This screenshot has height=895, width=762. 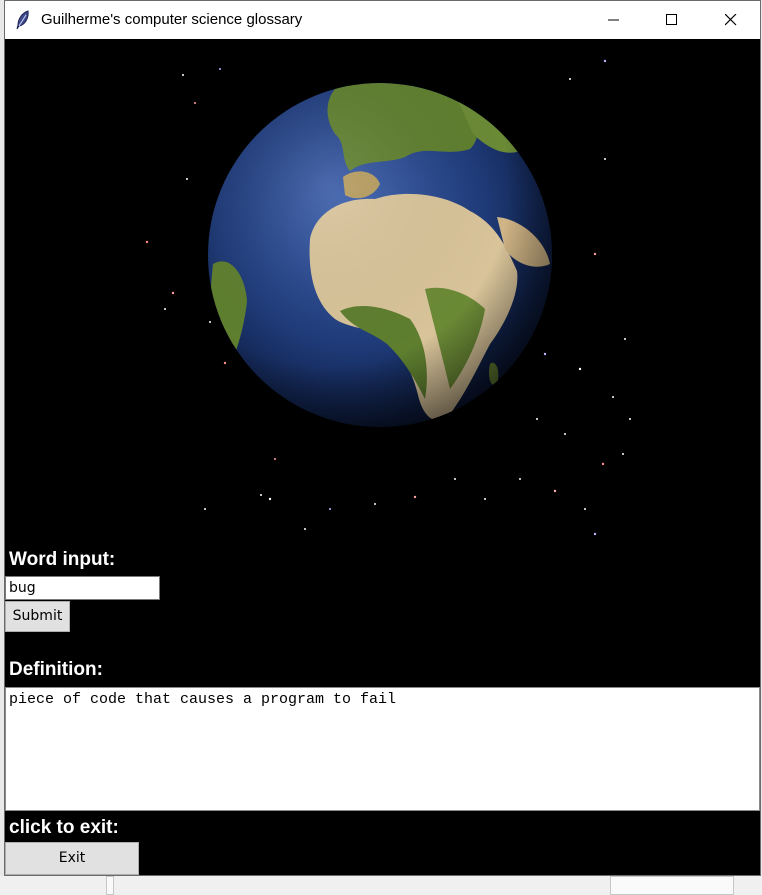 I want to click on definition-label: Definition:, so click(x=56, y=669).